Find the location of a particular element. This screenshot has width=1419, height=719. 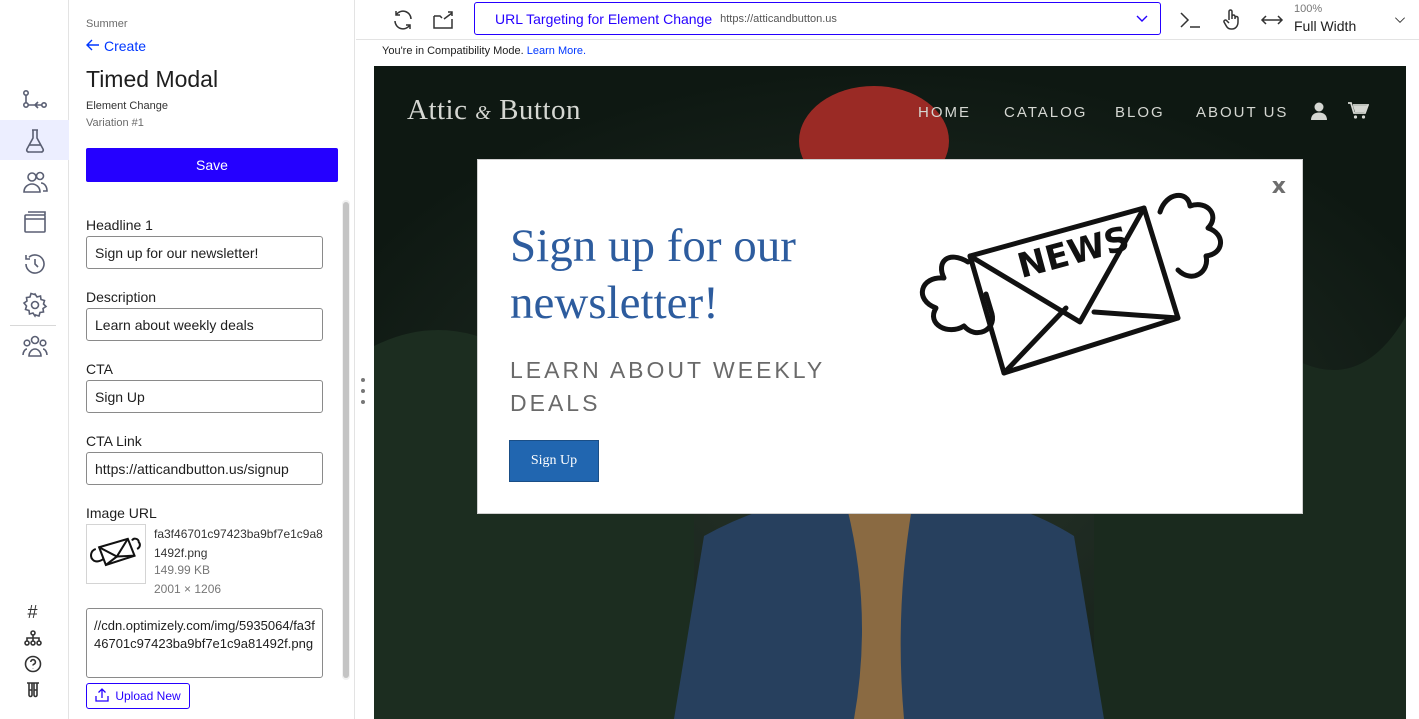

url-targeting-url: https://atticandbutton.us is located at coordinates (778, 18).